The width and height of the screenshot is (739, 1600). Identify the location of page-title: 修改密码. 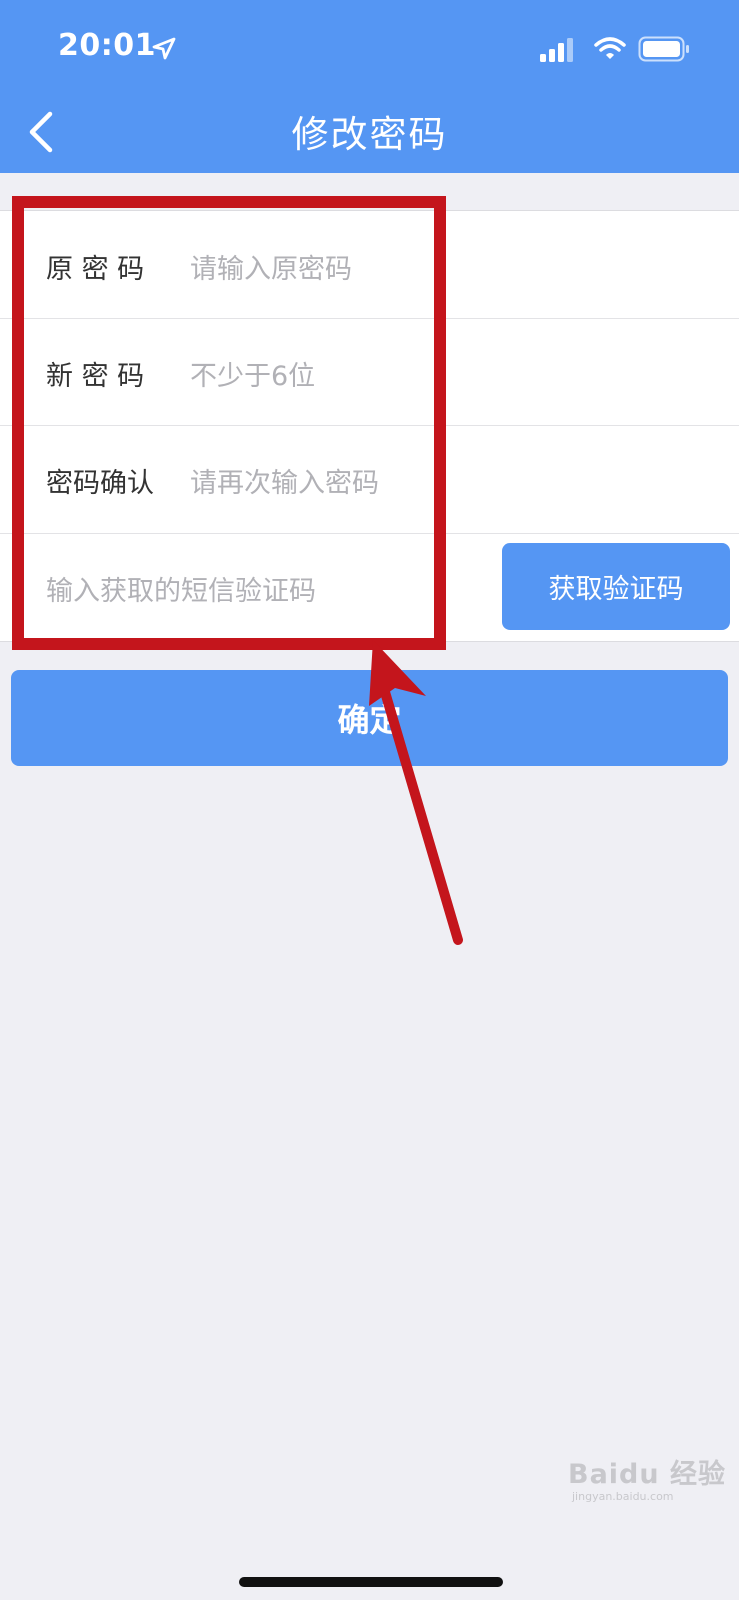
(369, 134).